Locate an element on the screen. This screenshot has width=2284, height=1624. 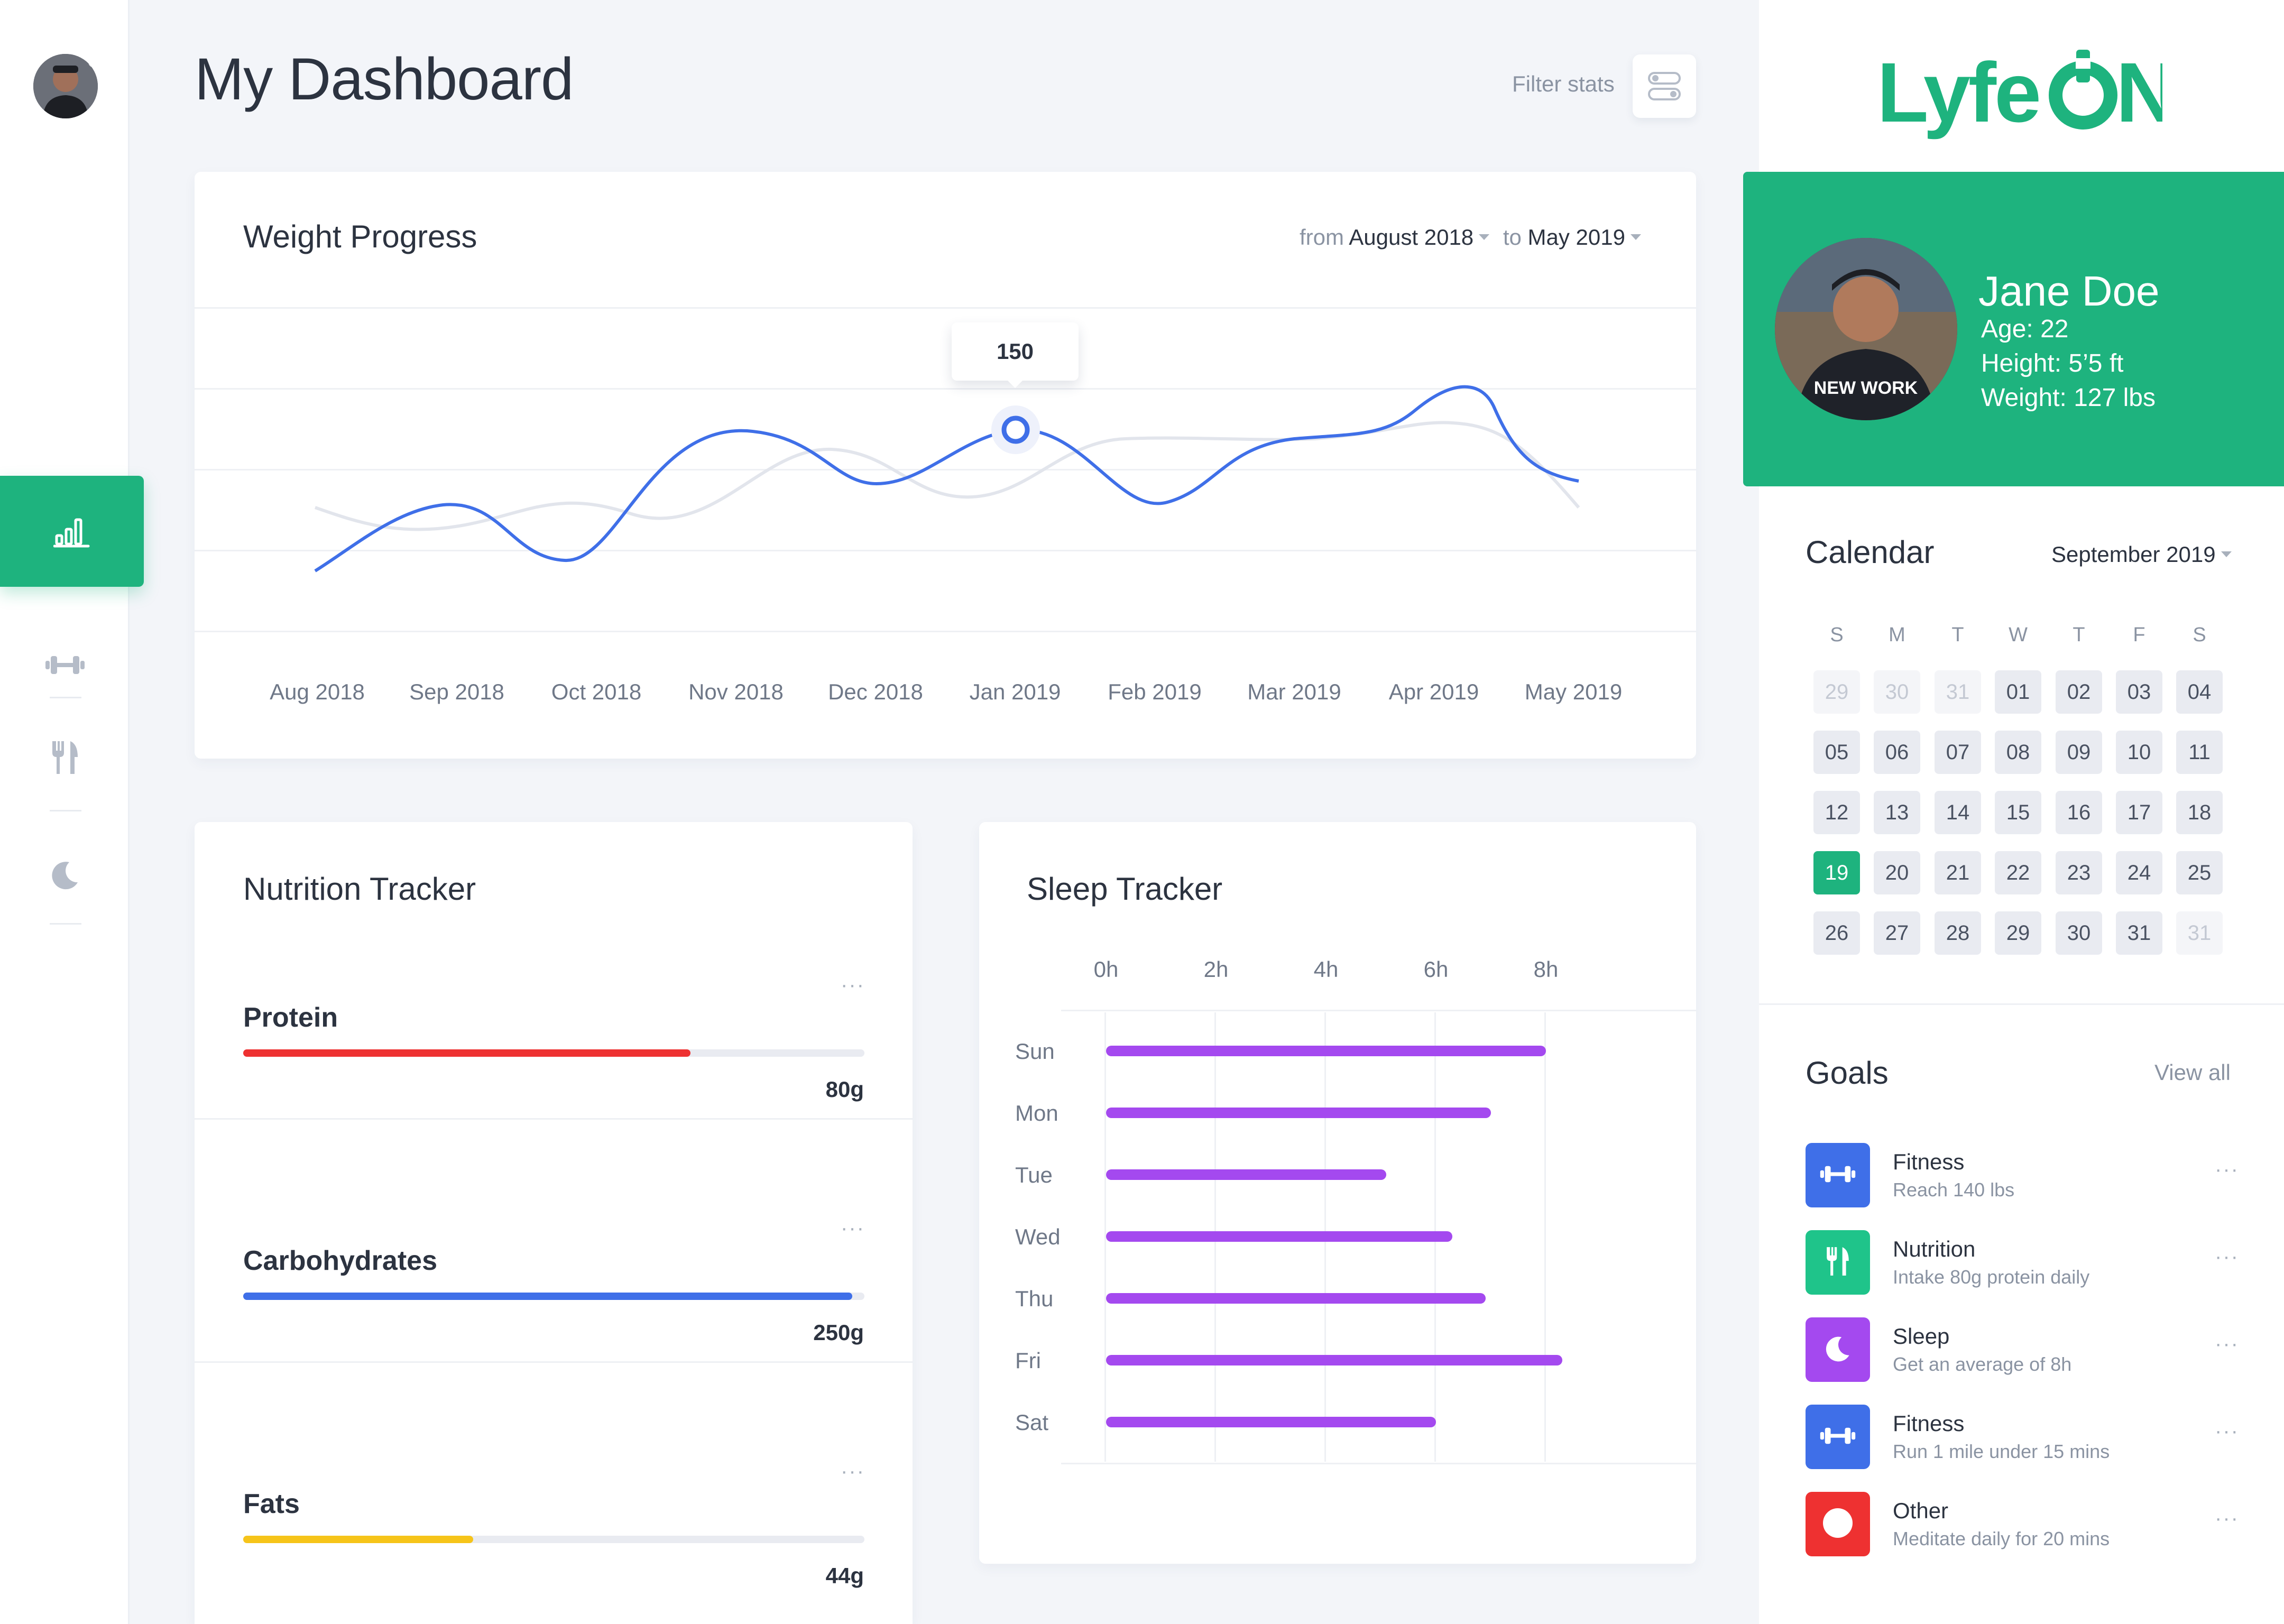
calendar-day: 25 is located at coordinates (2199, 872).